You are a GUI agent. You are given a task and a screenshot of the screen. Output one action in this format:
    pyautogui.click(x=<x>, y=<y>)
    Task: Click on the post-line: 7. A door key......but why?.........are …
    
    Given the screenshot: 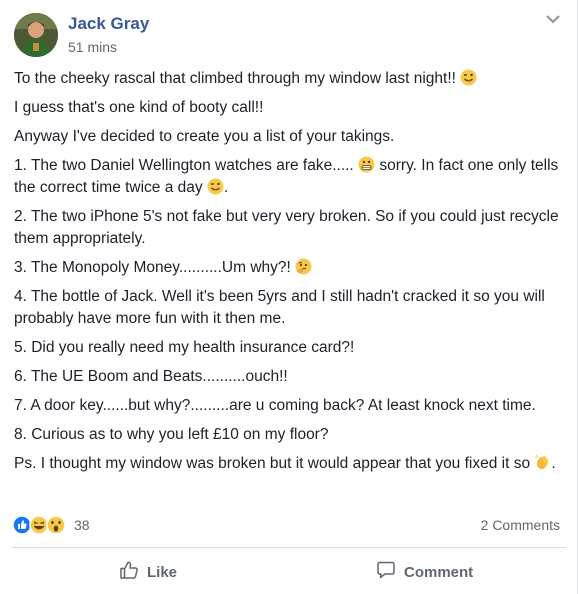 What is the action you would take?
    pyautogui.click(x=290, y=406)
    